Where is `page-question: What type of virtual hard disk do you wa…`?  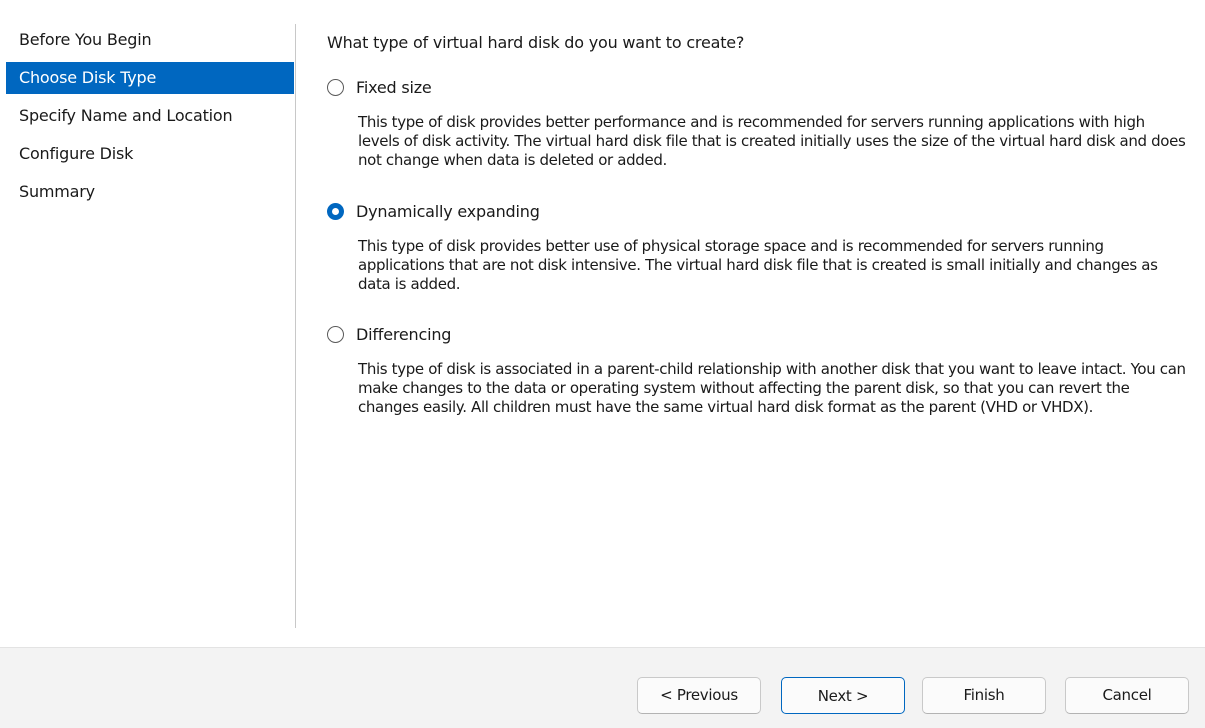 page-question: What type of virtual hard disk do you wa… is located at coordinates (536, 42).